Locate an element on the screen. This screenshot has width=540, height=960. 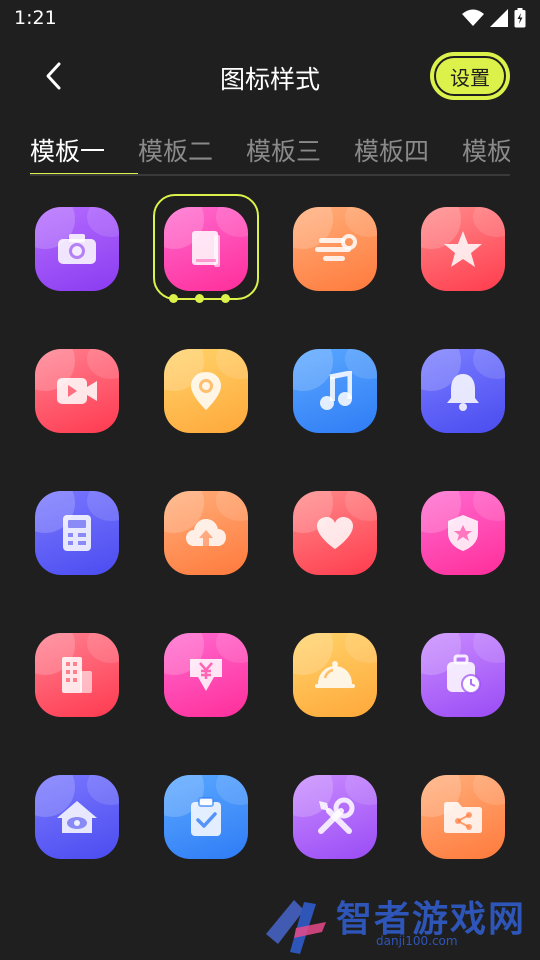
tab-template-2: 模板二 is located at coordinates (176, 150).